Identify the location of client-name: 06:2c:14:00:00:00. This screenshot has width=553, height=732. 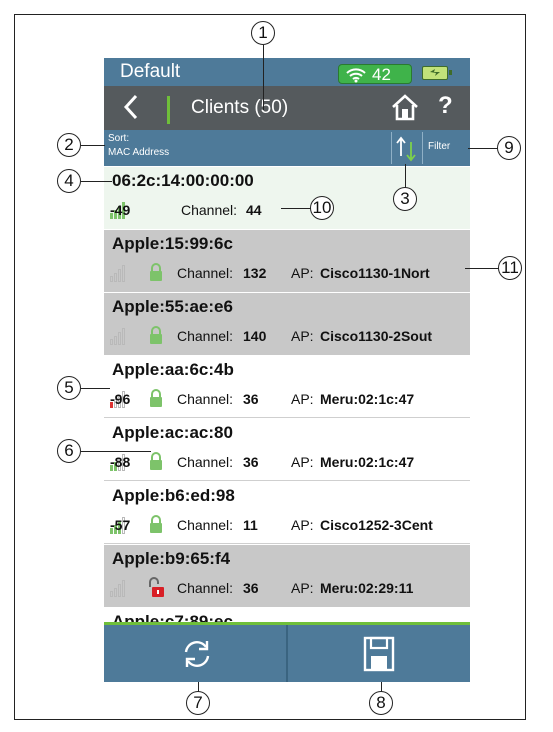
(183, 180).